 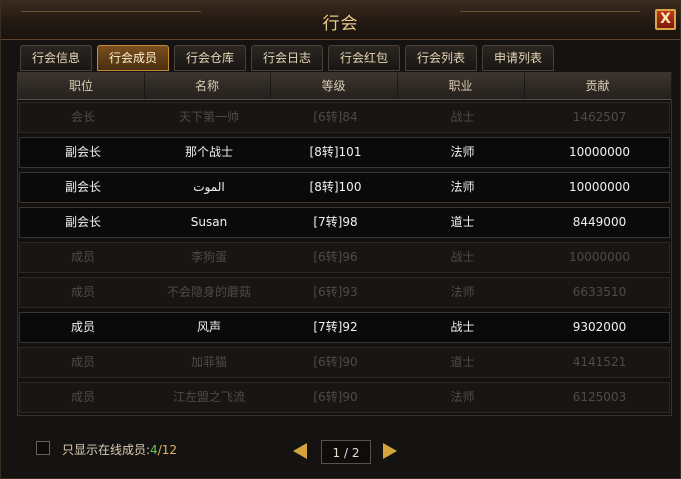 What do you see at coordinates (335, 187) in the screenshot?
I see `cell-level: [8转]100` at bounding box center [335, 187].